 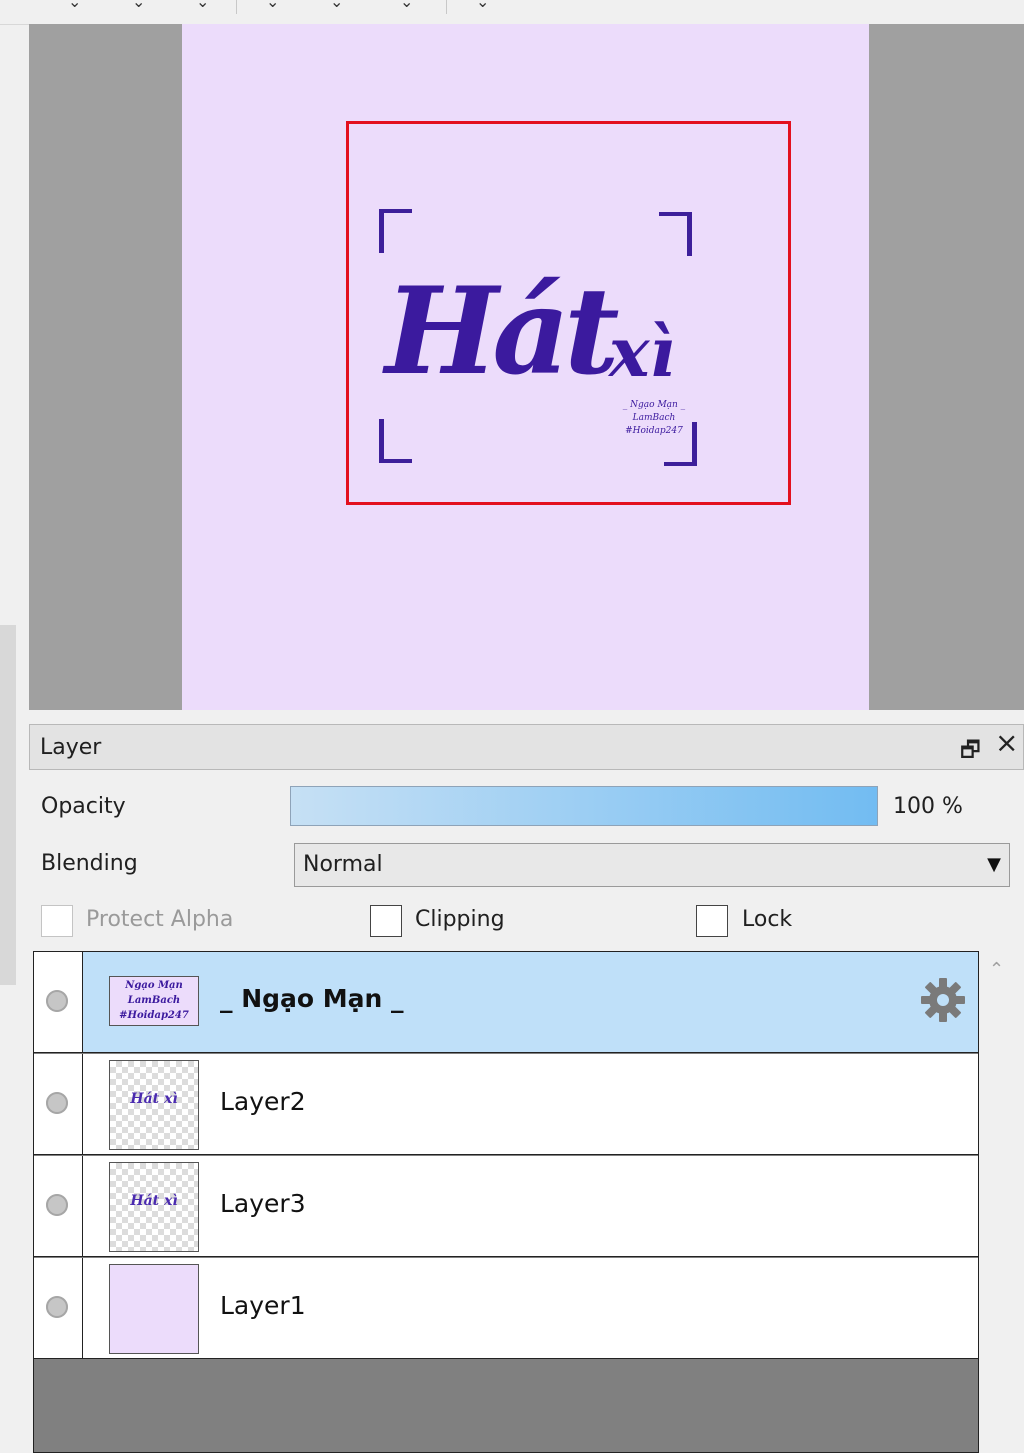 What do you see at coordinates (530, 1308) in the screenshot?
I see `layer-row-body: Layer1` at bounding box center [530, 1308].